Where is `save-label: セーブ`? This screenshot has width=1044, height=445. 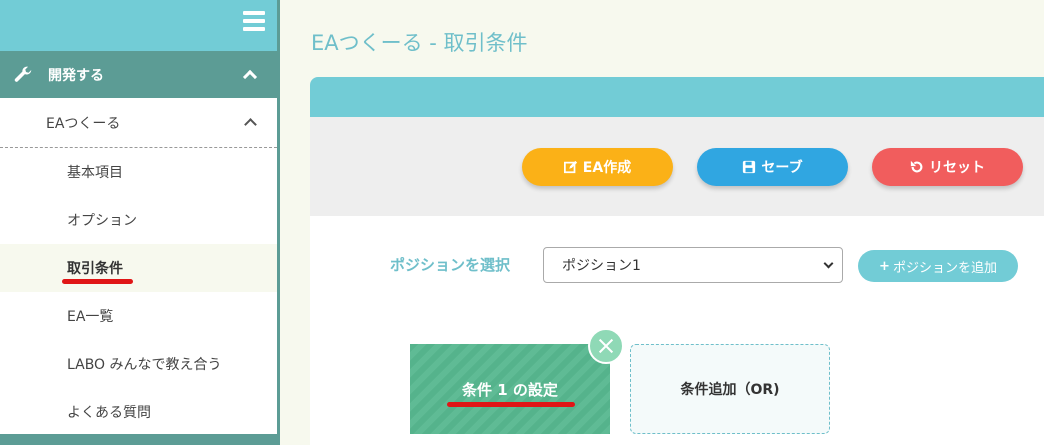 save-label: セーブ is located at coordinates (782, 168).